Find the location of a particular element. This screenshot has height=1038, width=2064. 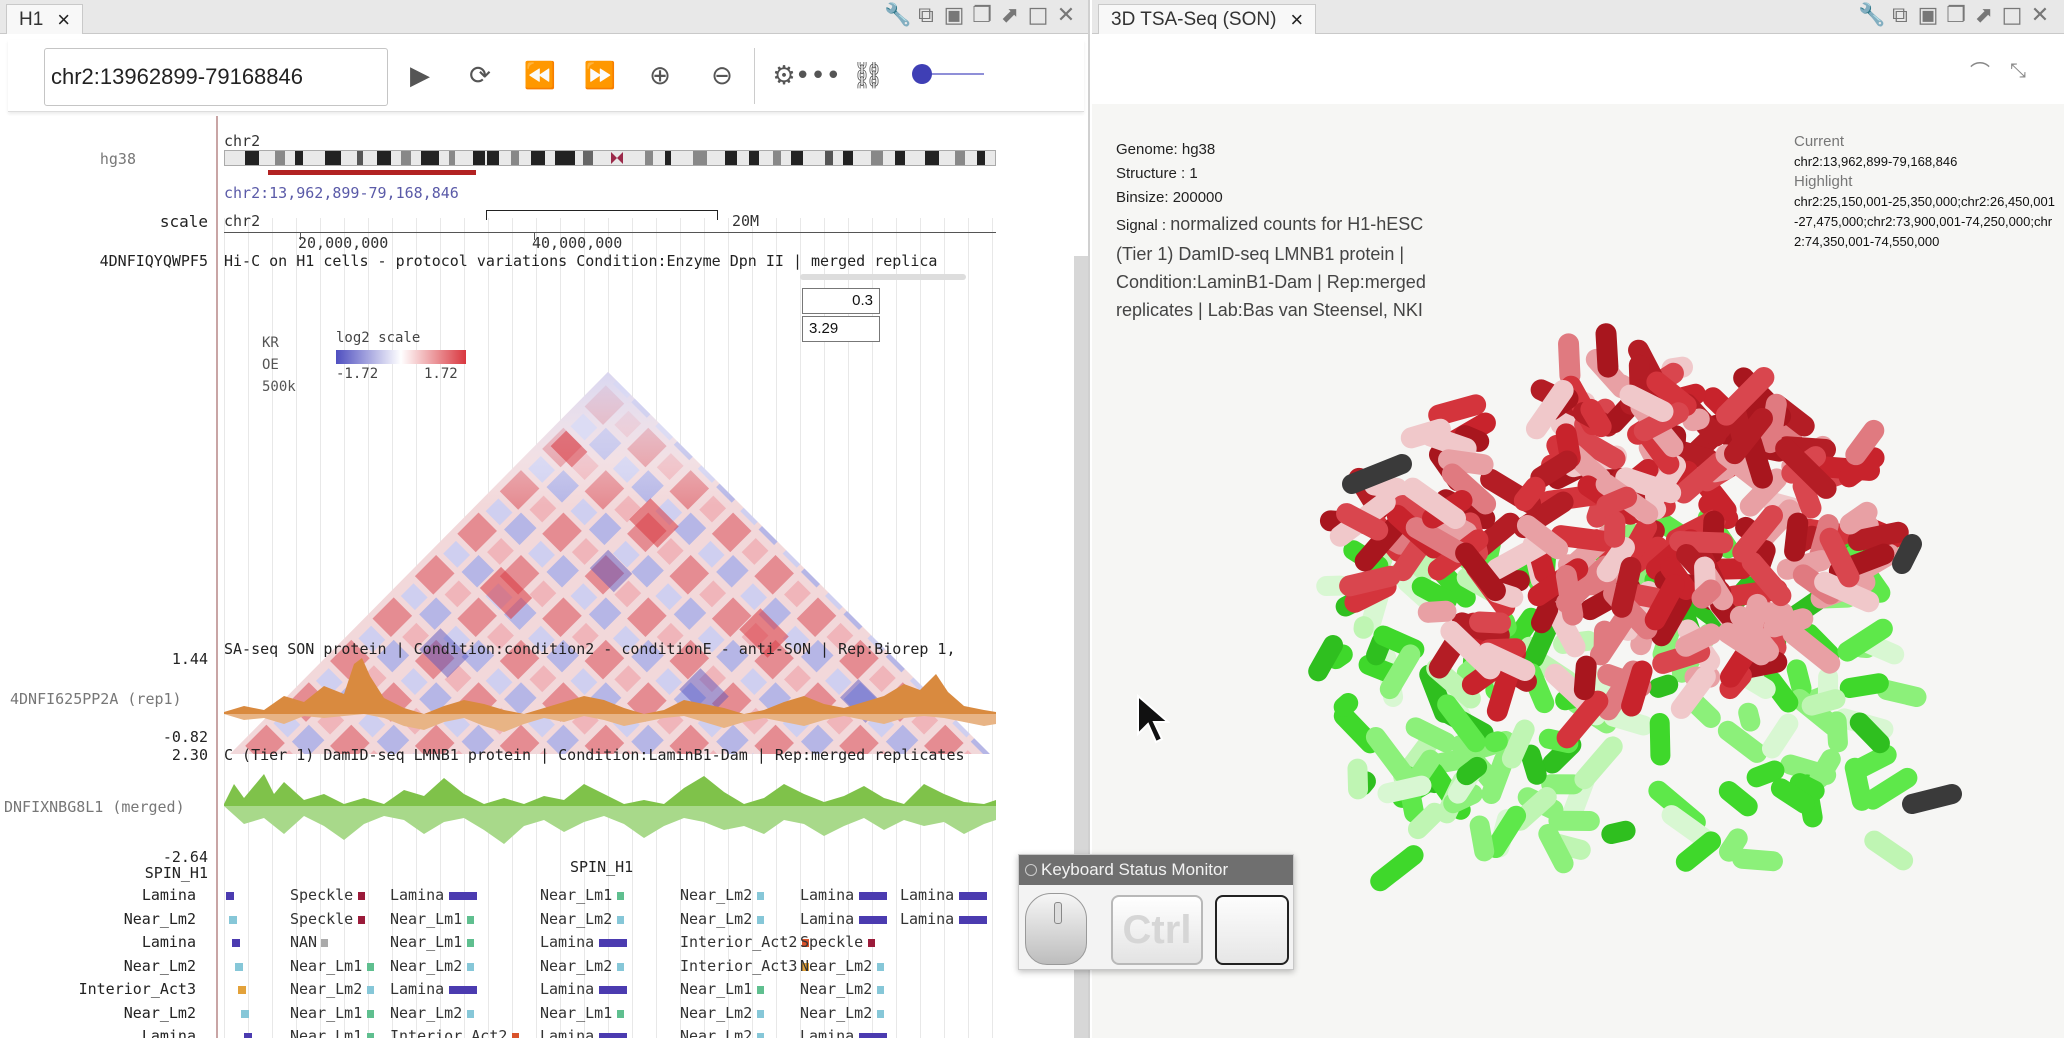

damid-signal-track is located at coordinates (610, 812).